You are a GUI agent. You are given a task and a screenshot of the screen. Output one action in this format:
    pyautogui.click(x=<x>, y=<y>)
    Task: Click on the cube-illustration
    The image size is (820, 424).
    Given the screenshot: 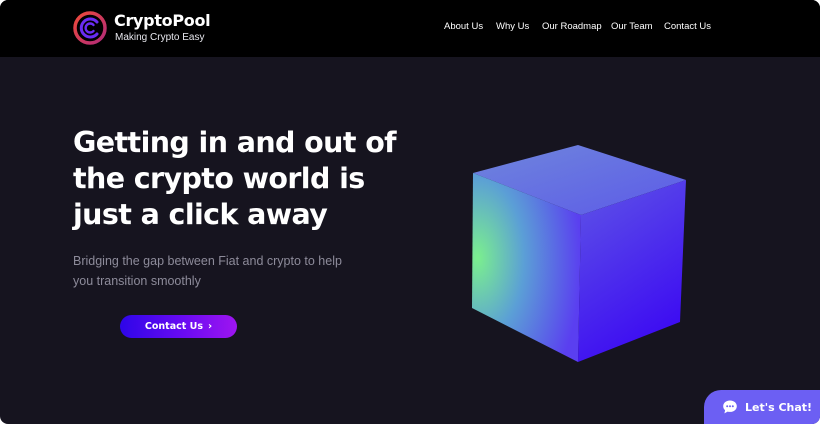 What is the action you would take?
    pyautogui.click(x=579, y=253)
    